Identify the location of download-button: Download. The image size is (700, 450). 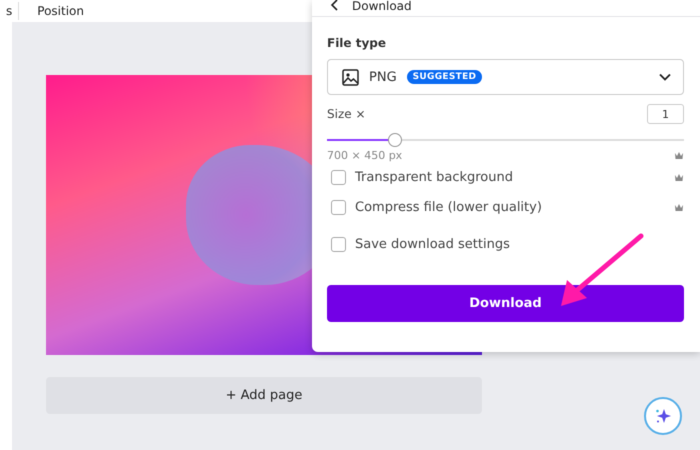
(505, 303).